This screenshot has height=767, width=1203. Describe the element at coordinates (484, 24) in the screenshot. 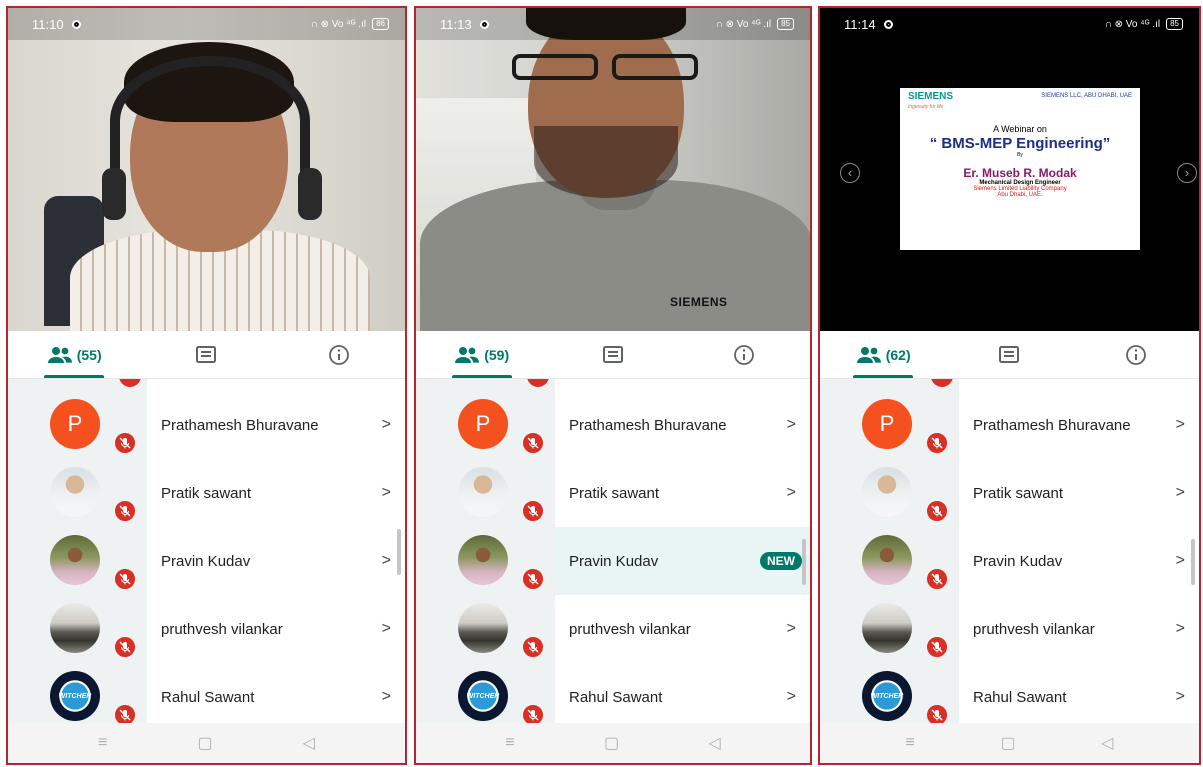

I see `location-icon` at that location.